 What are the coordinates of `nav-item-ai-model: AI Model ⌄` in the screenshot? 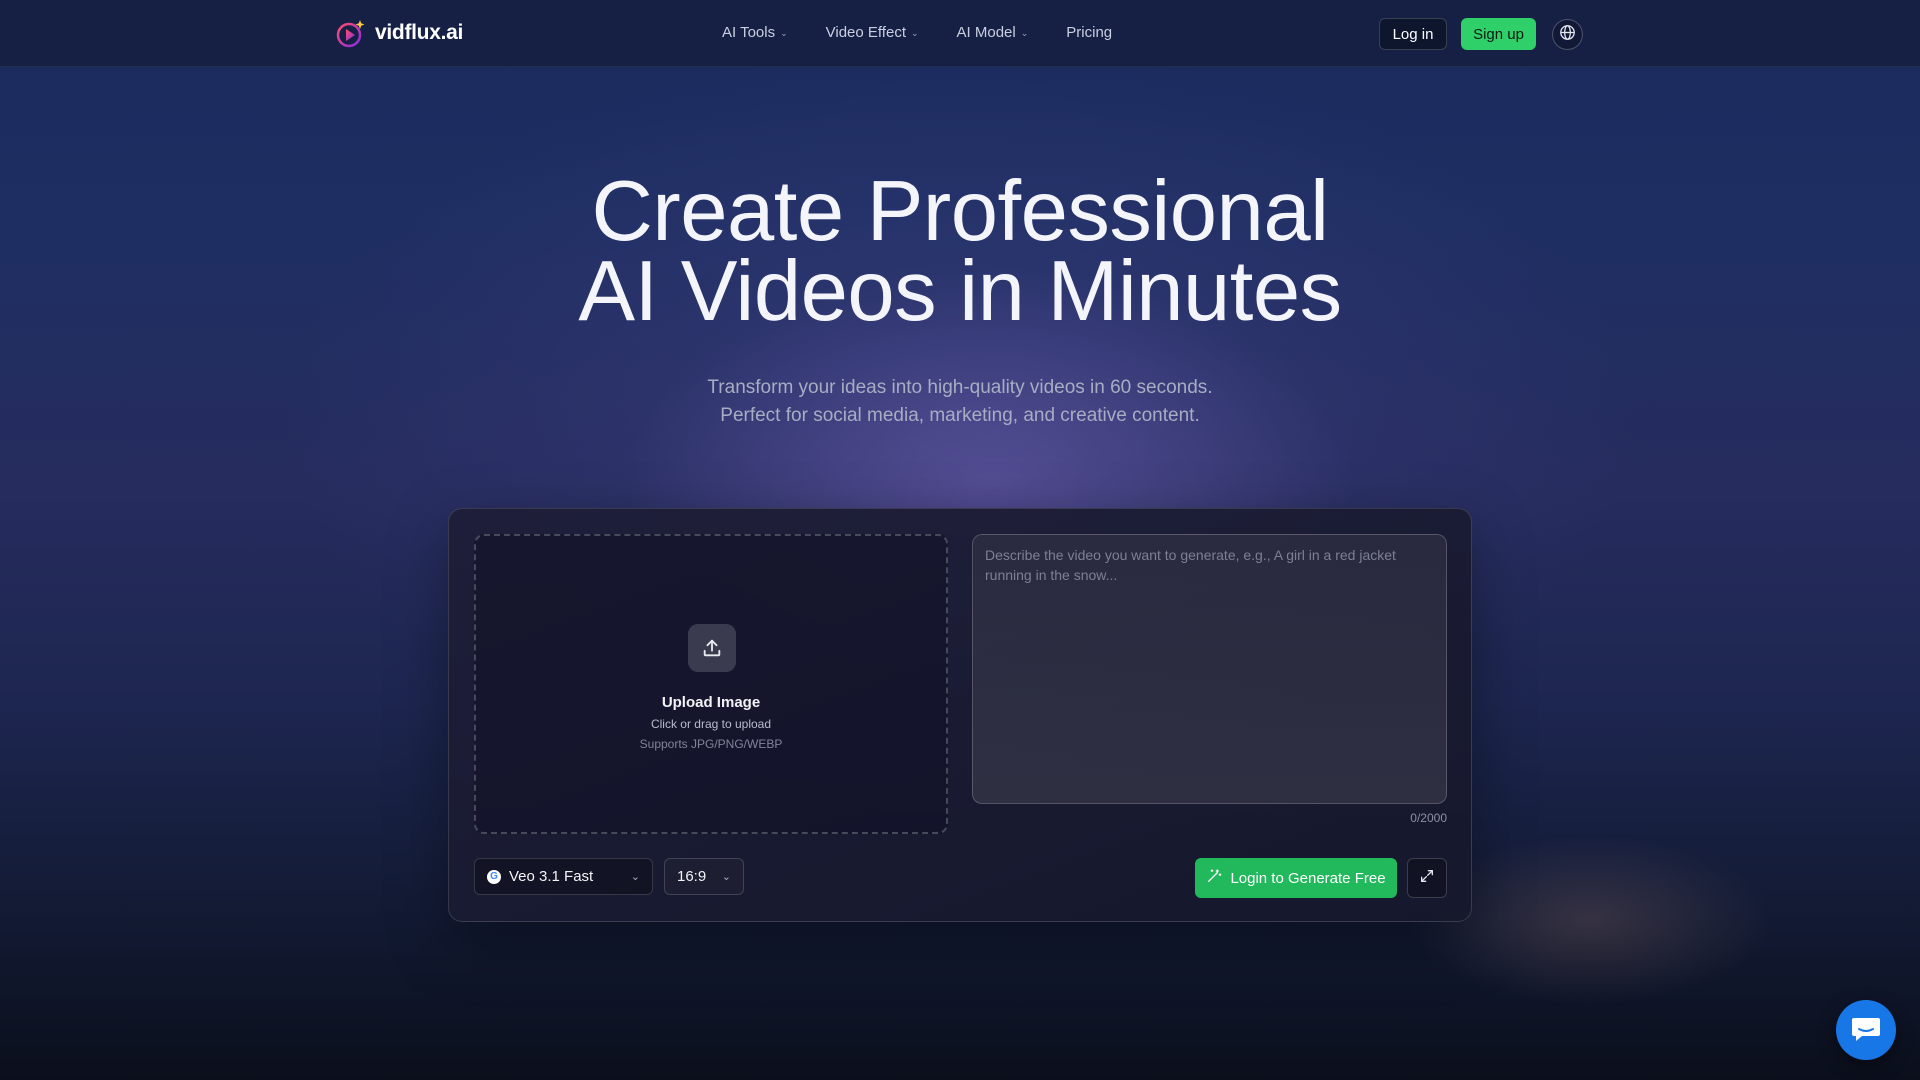 It's located at (993, 32).